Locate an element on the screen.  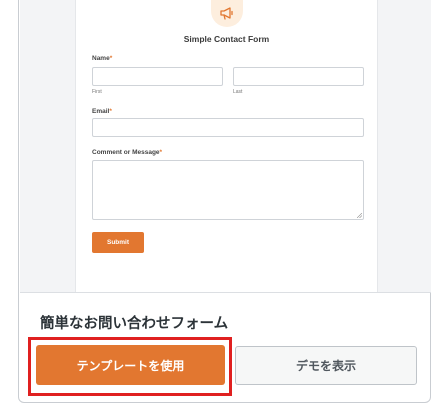
comment-textarea is located at coordinates (228, 190).